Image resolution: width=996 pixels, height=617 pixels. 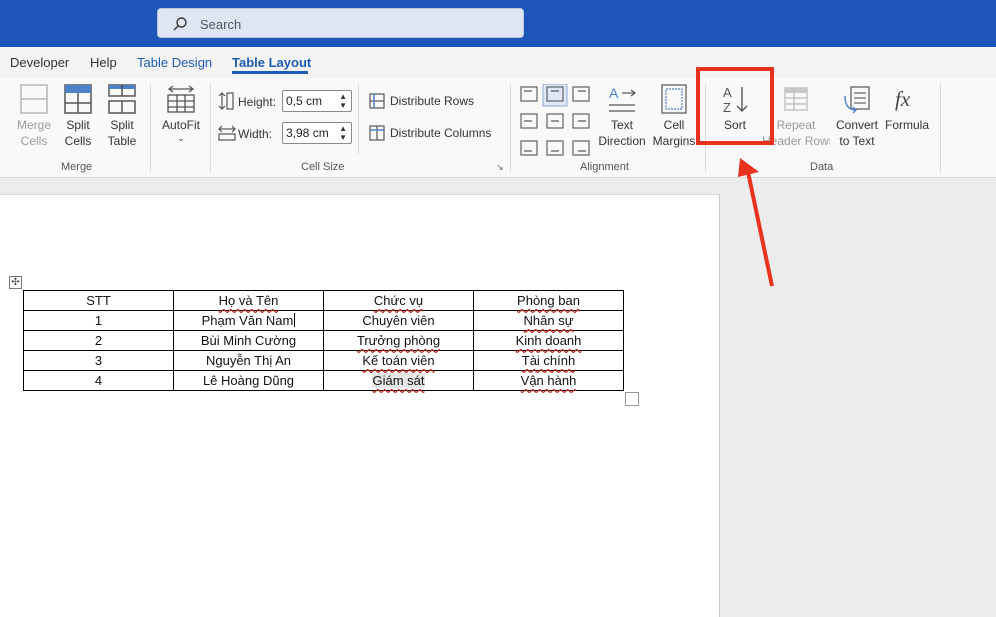 I want to click on cell-text: Họ và Tên, so click(x=248, y=300).